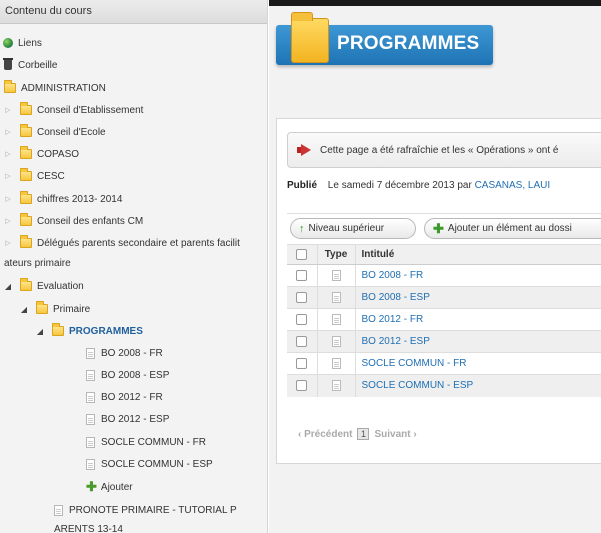 This screenshot has width=601, height=533. Describe the element at coordinates (133, 110) in the screenshot. I see `sidebar-item-conseil-etablissement: ▷ Conseil d'Etablissement` at that location.